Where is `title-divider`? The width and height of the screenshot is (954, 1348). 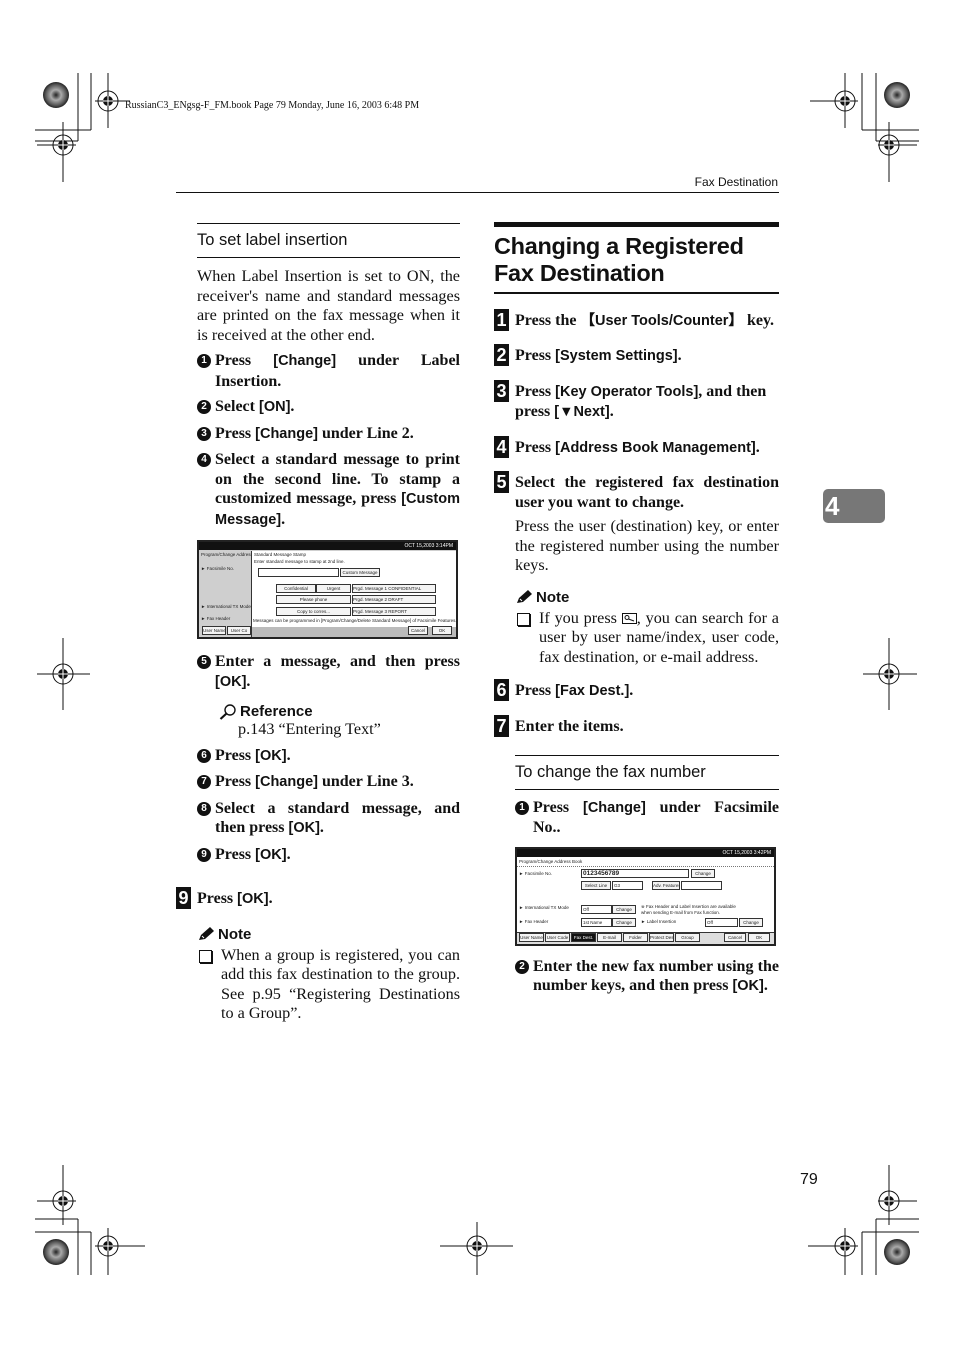
title-divider is located at coordinates (645, 866).